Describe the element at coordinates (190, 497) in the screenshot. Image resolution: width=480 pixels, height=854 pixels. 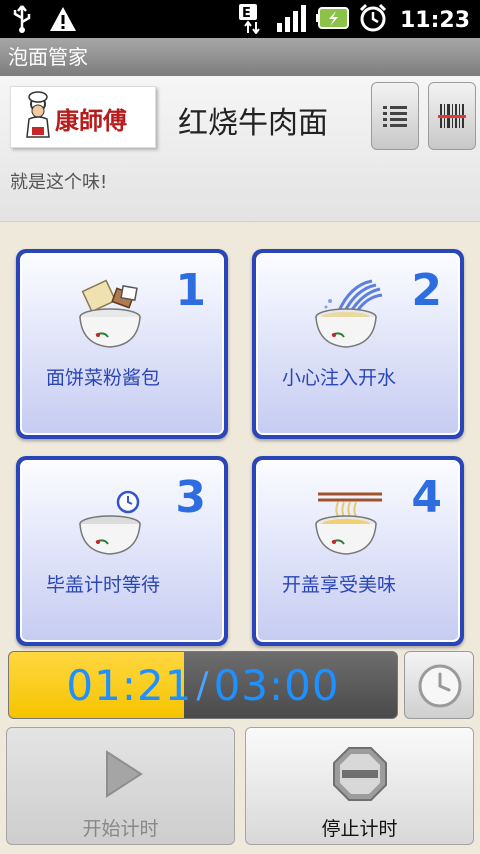
I see `step-number: 3` at that location.